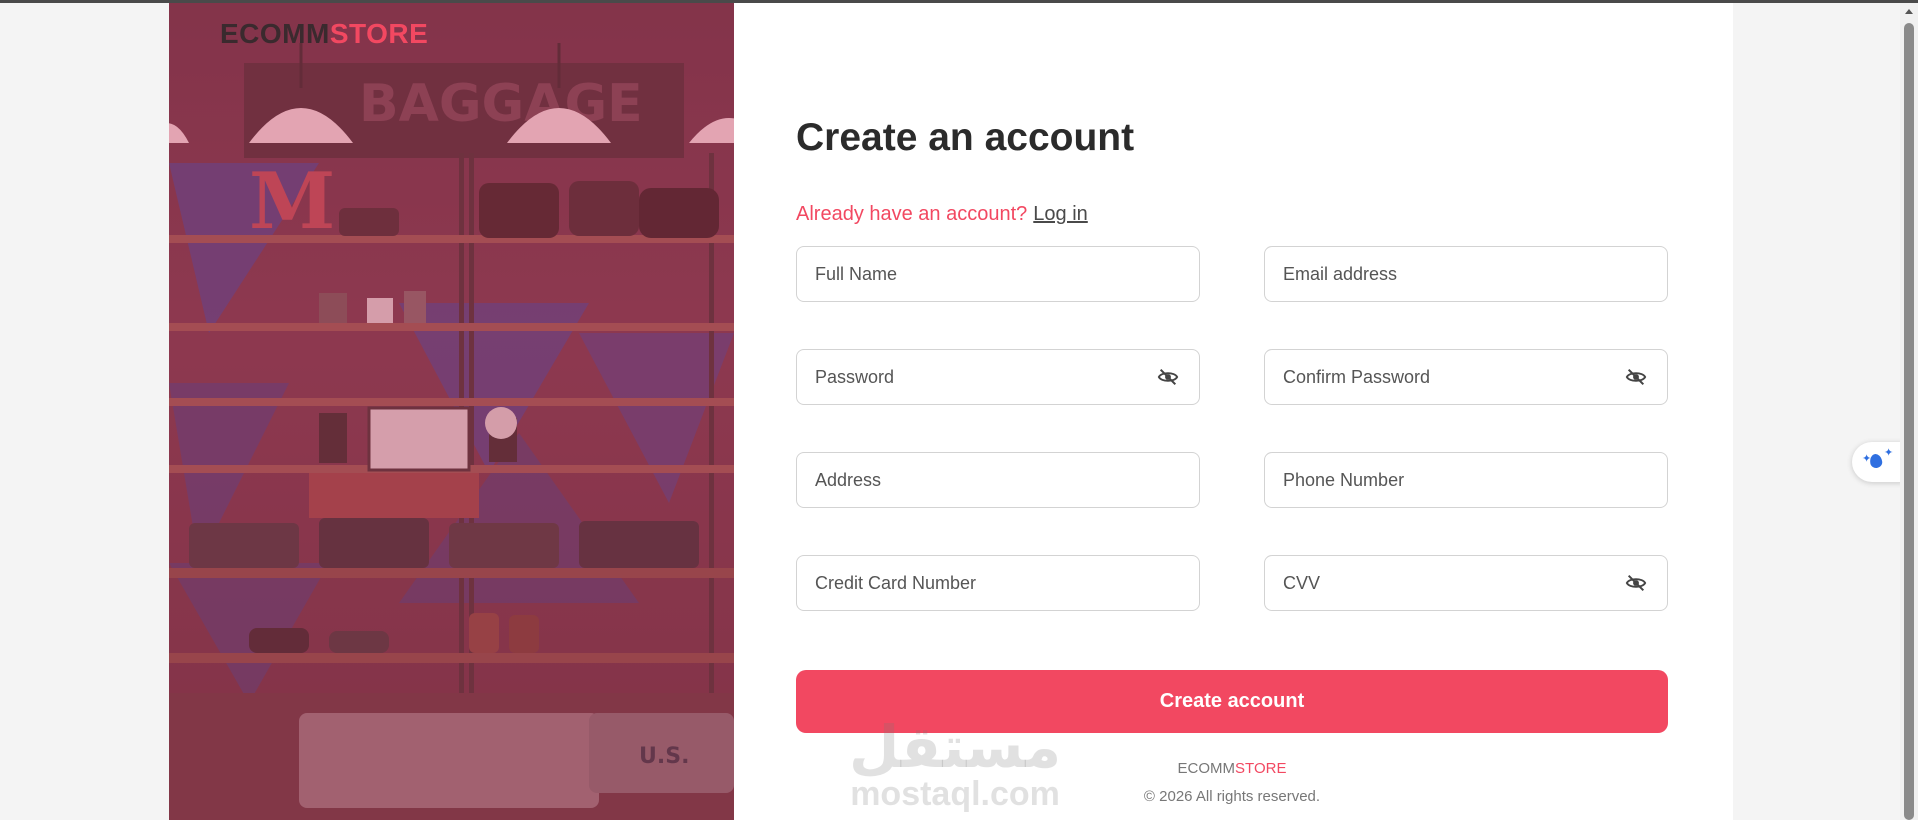 The height and width of the screenshot is (820, 1918). I want to click on confirm-password-input, so click(1466, 377).